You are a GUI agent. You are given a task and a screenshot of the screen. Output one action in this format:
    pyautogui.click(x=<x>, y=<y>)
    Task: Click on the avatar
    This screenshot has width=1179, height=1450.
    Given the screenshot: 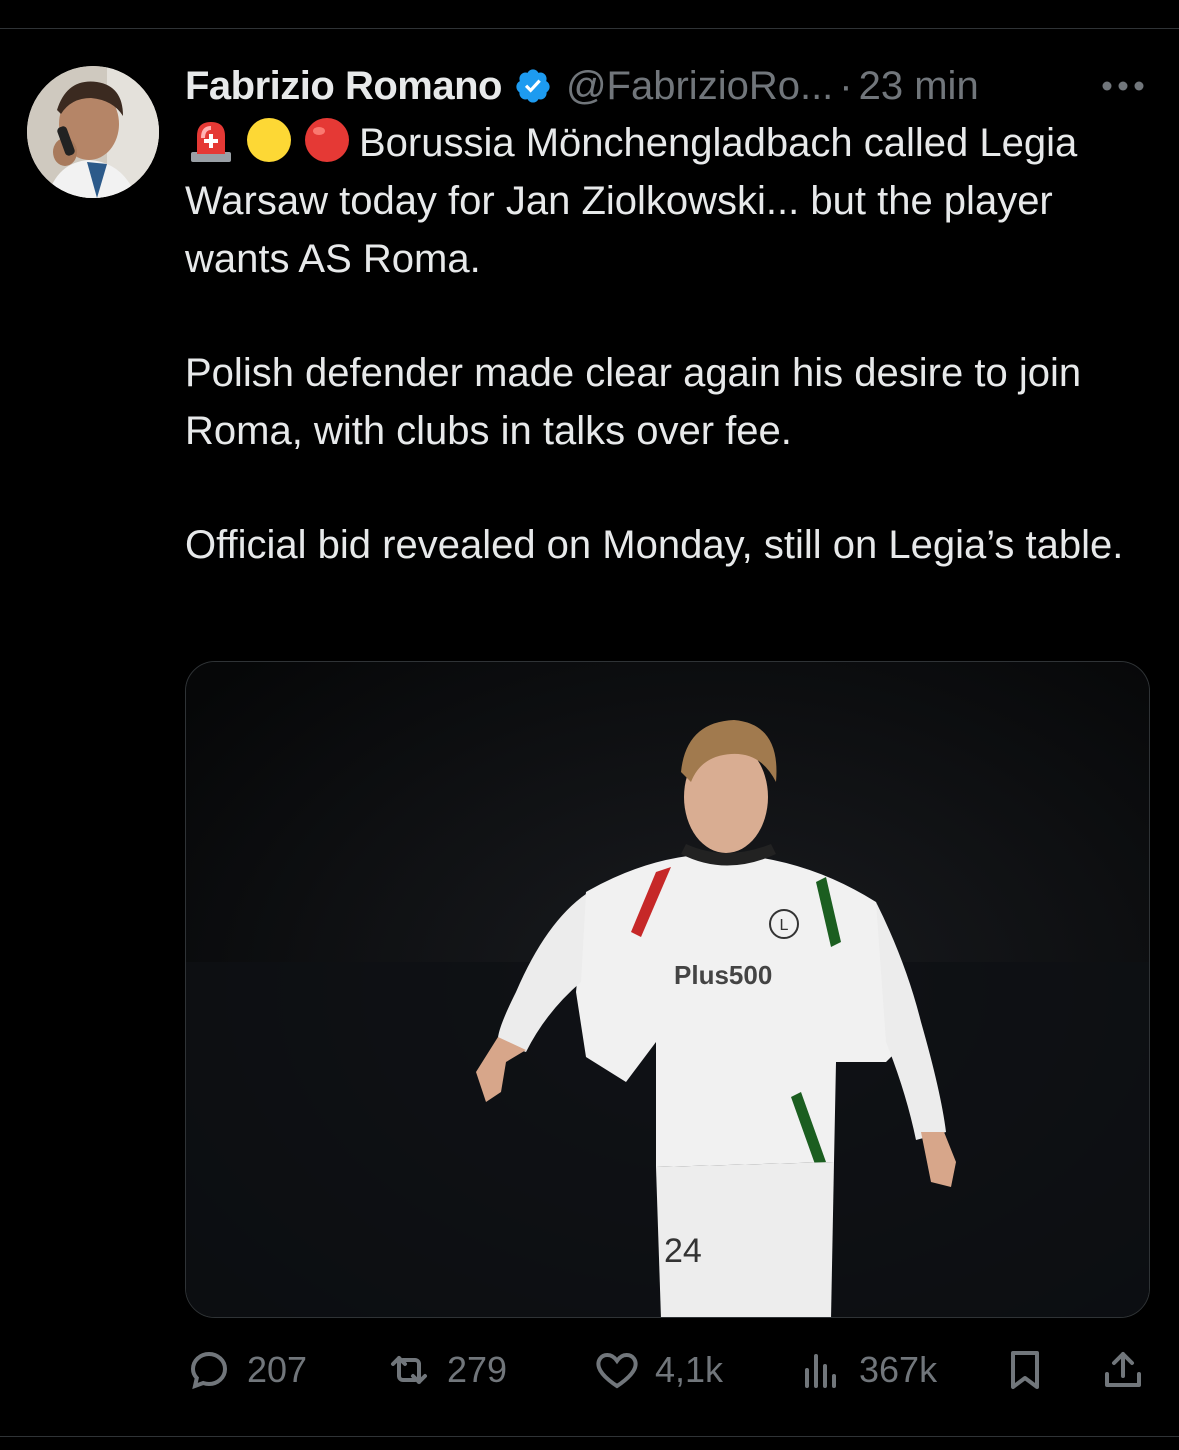 What is the action you would take?
    pyautogui.click(x=93, y=132)
    